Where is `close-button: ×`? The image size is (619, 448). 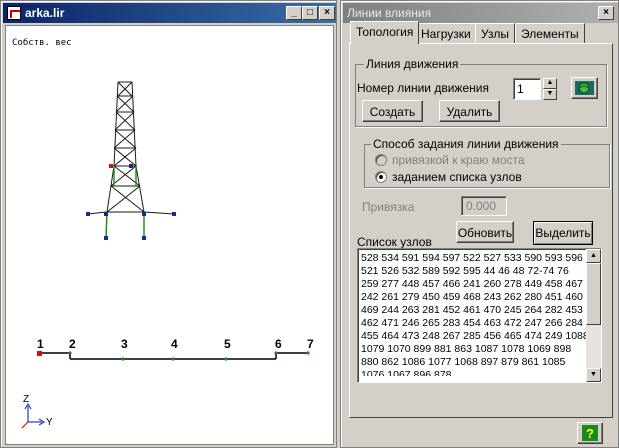 close-button: × is located at coordinates (327, 13).